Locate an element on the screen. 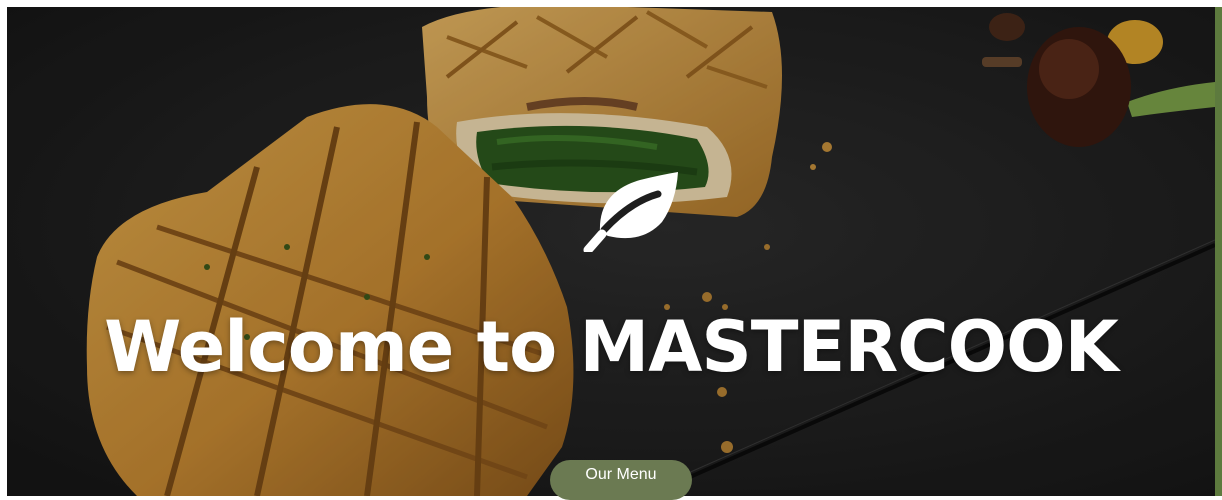  page-edge-accent is located at coordinates (1218, 251).